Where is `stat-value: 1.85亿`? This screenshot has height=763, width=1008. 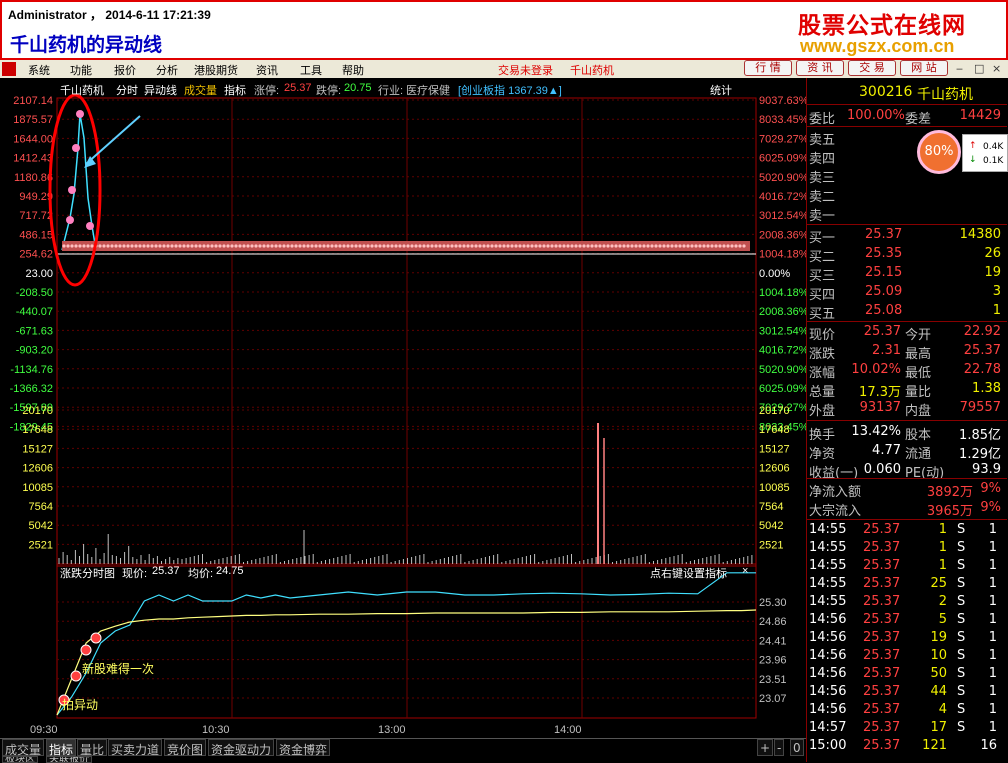
stat-value: 1.85亿 is located at coordinates (980, 435).